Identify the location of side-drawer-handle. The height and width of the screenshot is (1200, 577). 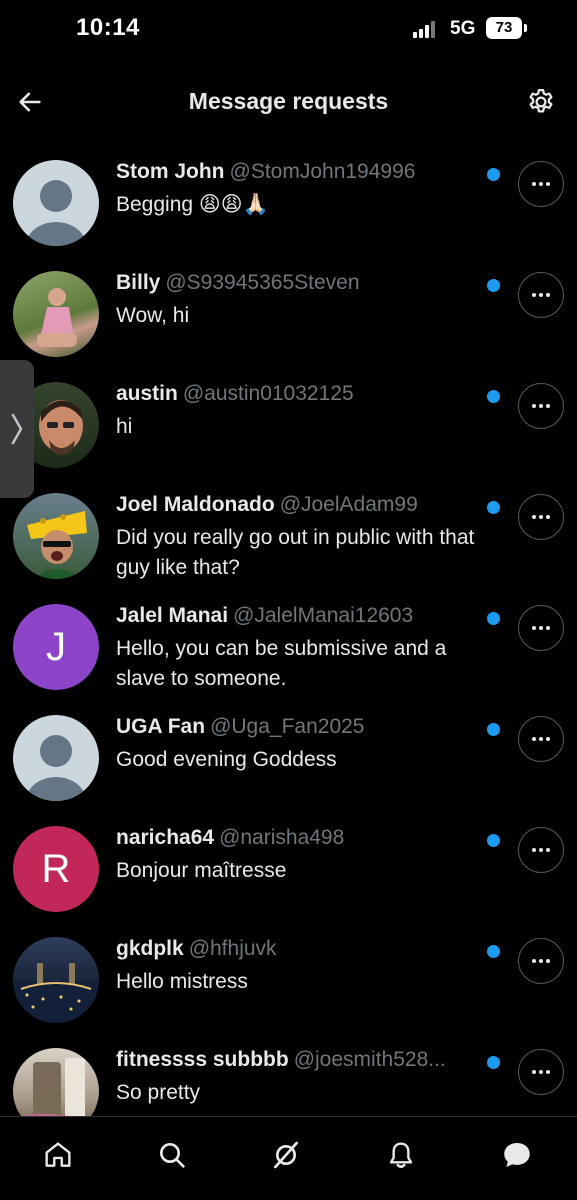
(17, 429).